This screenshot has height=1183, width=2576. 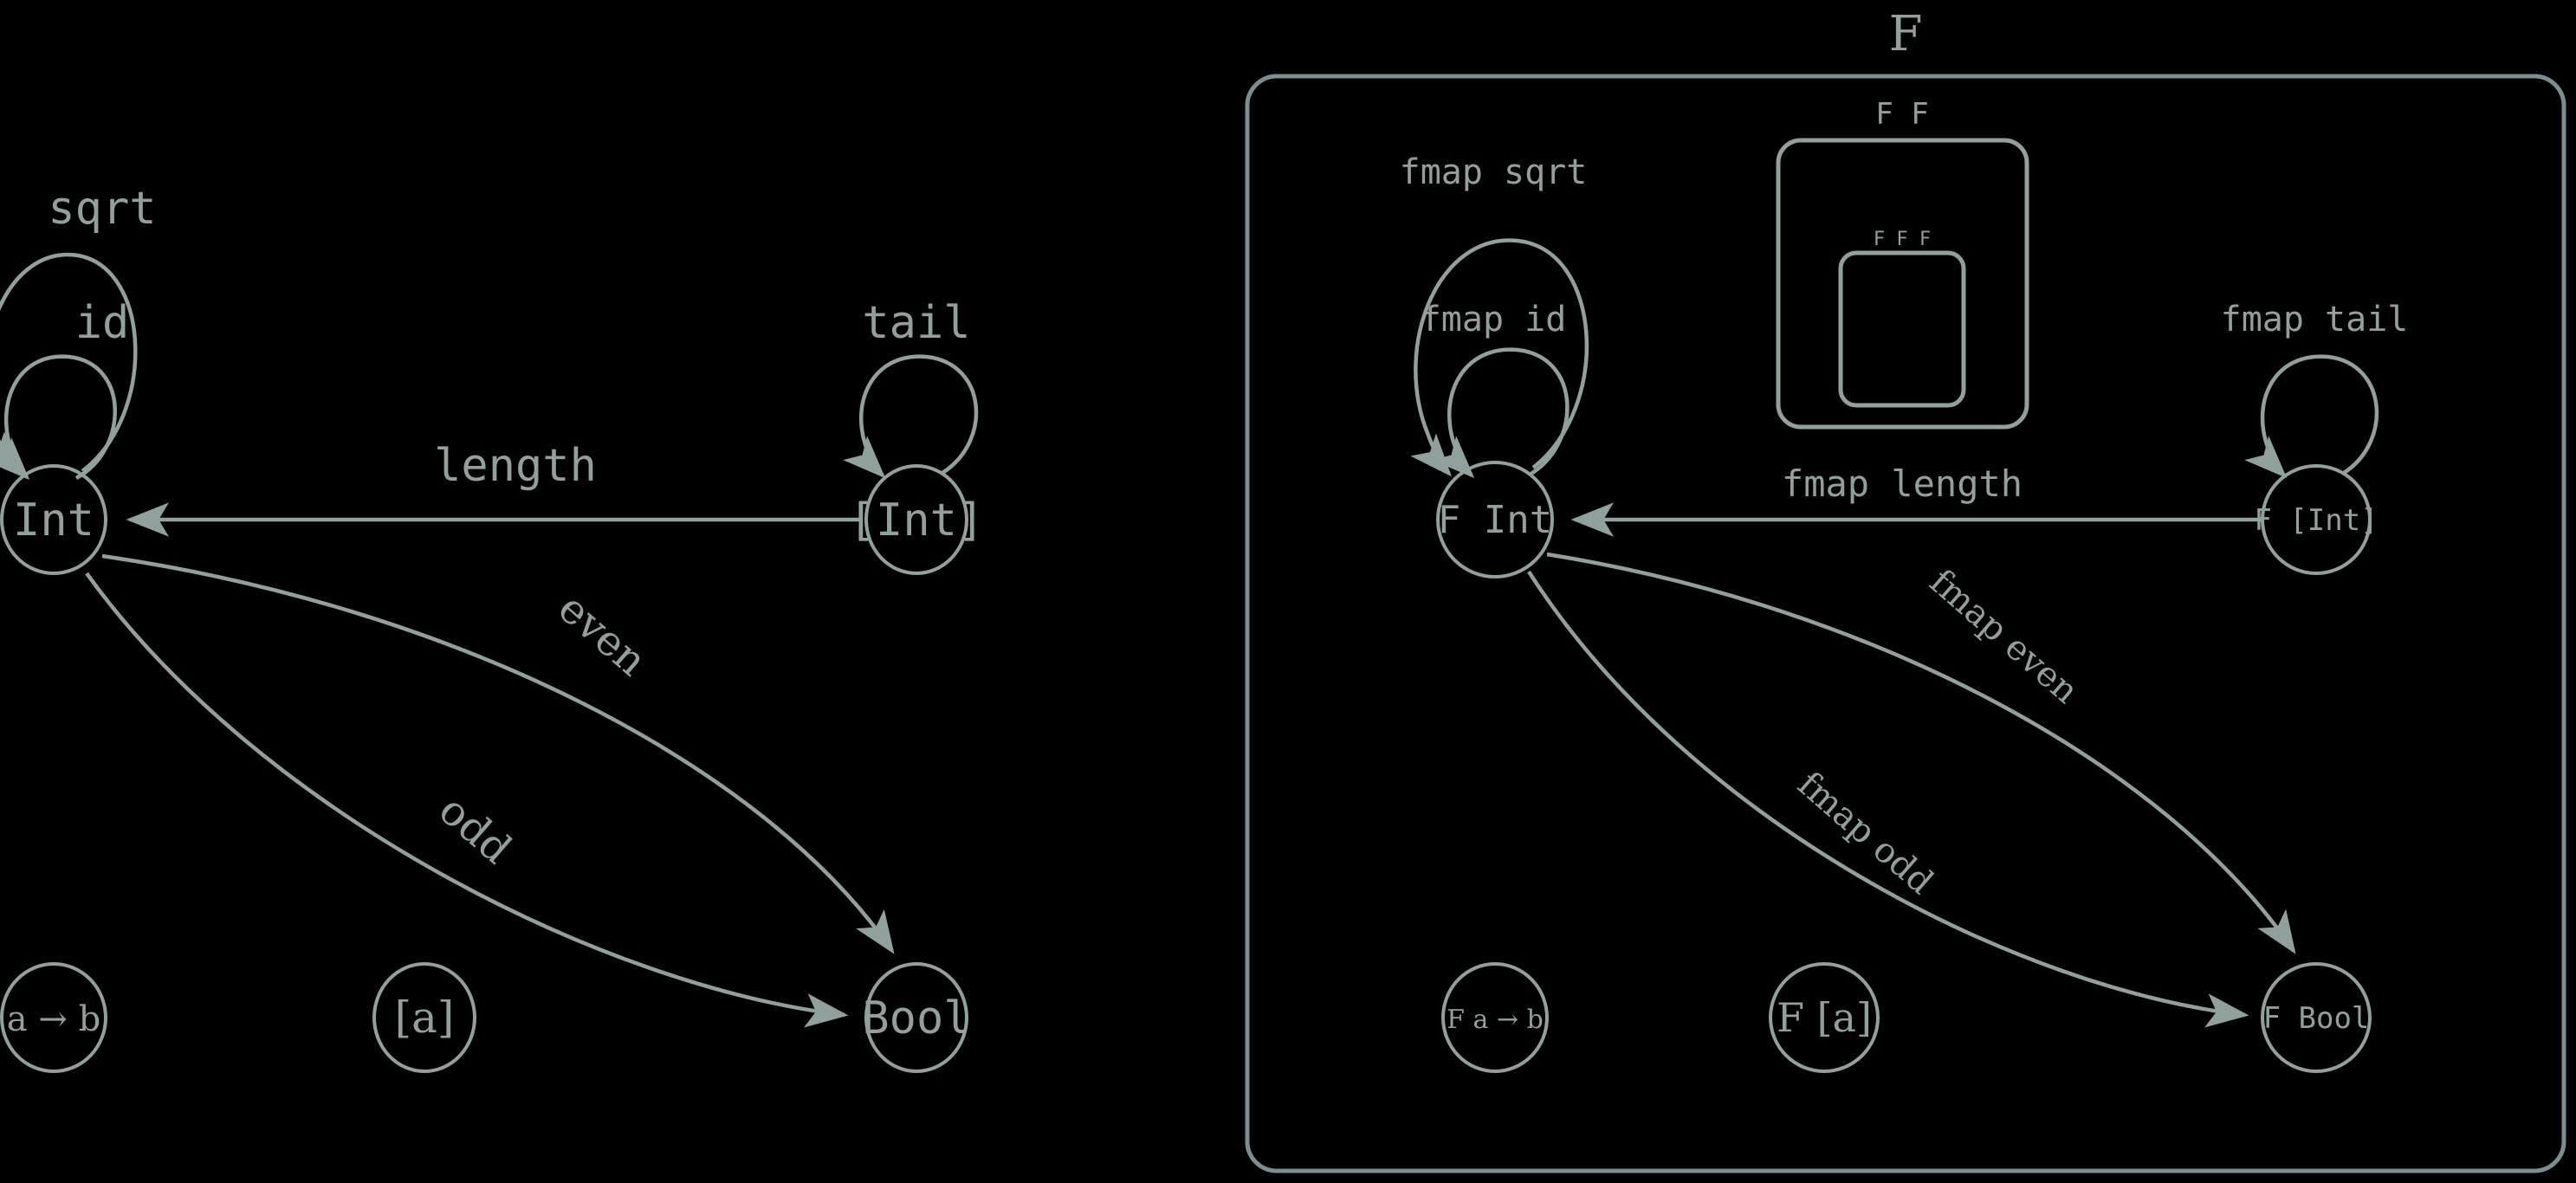 What do you see at coordinates (1902, 239) in the screenshot?
I see `group-box-FFF-label: F F F` at bounding box center [1902, 239].